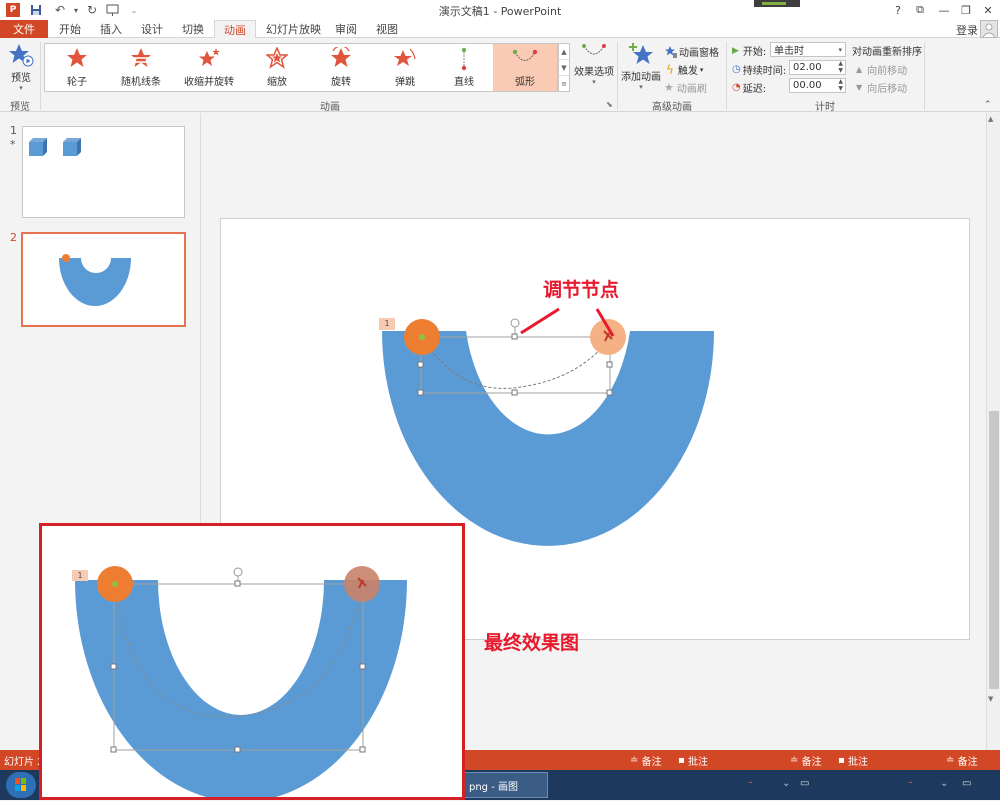 The width and height of the screenshot is (1000, 801). What do you see at coordinates (525, 67) in the screenshot?
I see `gallery-item-arc: 弧形` at bounding box center [525, 67].